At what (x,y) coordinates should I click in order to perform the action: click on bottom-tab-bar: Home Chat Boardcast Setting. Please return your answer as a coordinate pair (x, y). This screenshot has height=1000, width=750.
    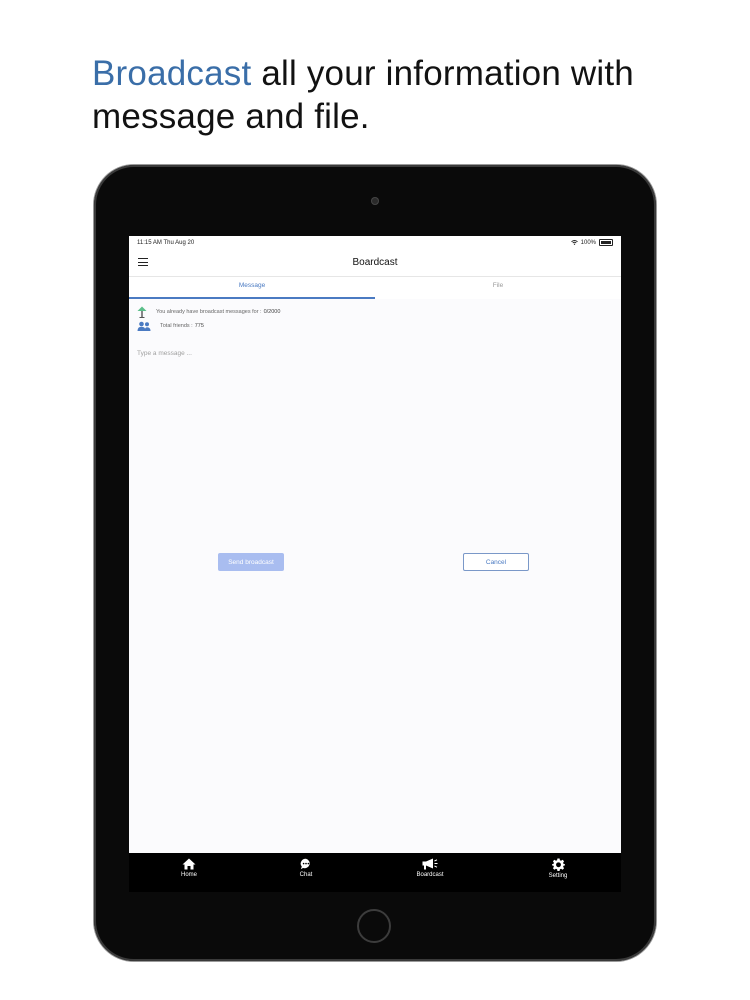
    Looking at the image, I should click on (375, 872).